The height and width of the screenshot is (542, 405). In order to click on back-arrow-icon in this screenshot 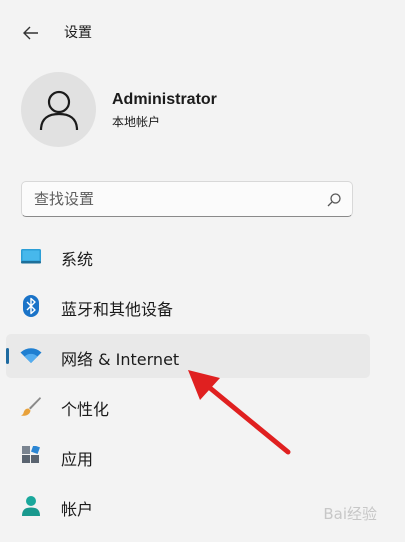, I will do `click(30, 33)`.